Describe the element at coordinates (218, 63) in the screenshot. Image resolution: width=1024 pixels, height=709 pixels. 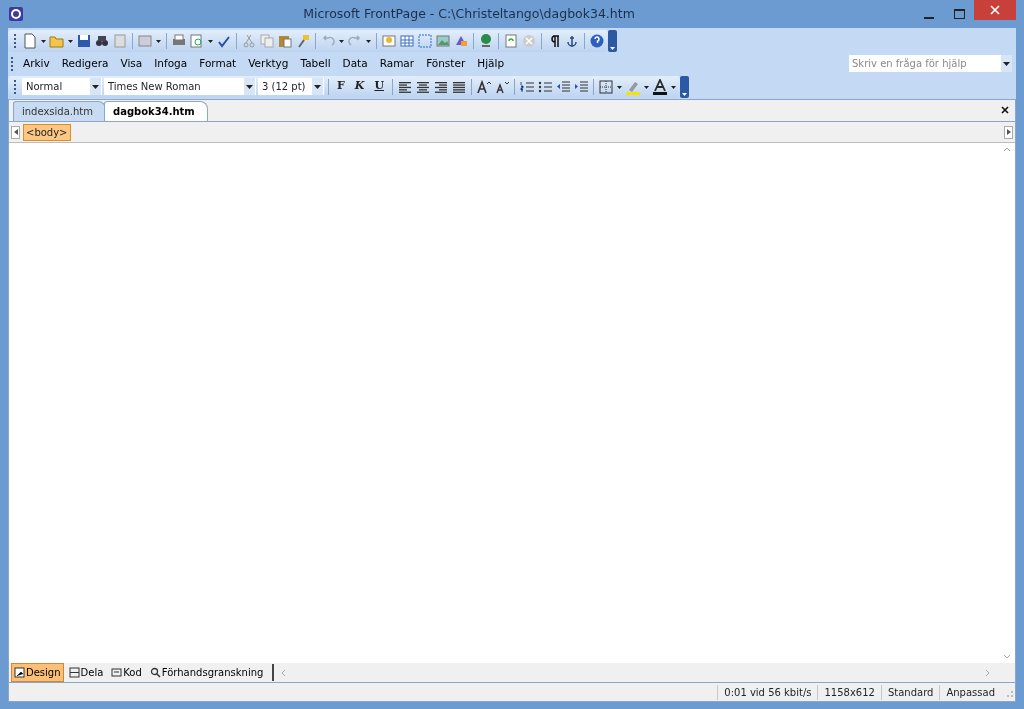
I see `menu-item: Format` at that location.